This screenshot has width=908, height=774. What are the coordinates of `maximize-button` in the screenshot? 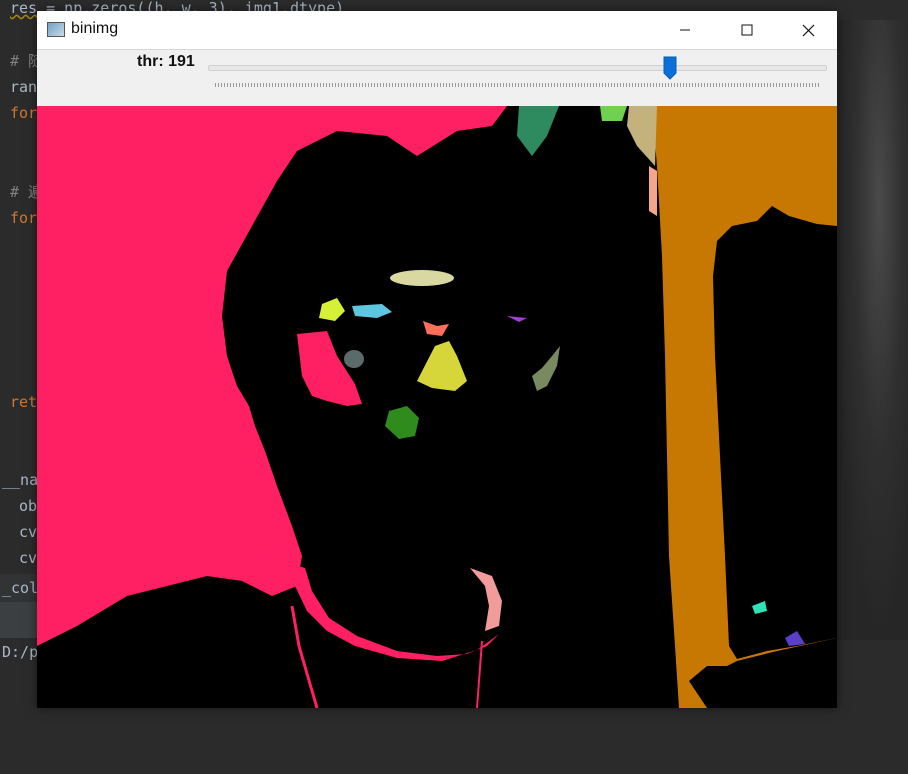 It's located at (747, 30).